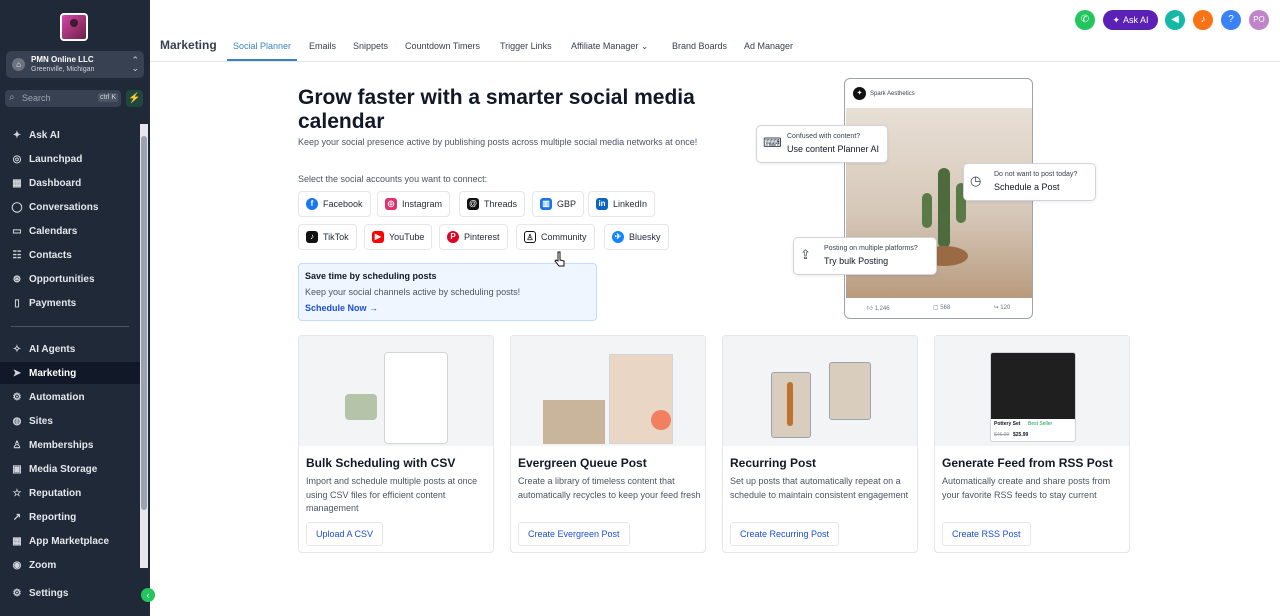 The width and height of the screenshot is (1280, 616). I want to click on mockup-header: ✦ Spark Aesthetics, so click(884, 93).